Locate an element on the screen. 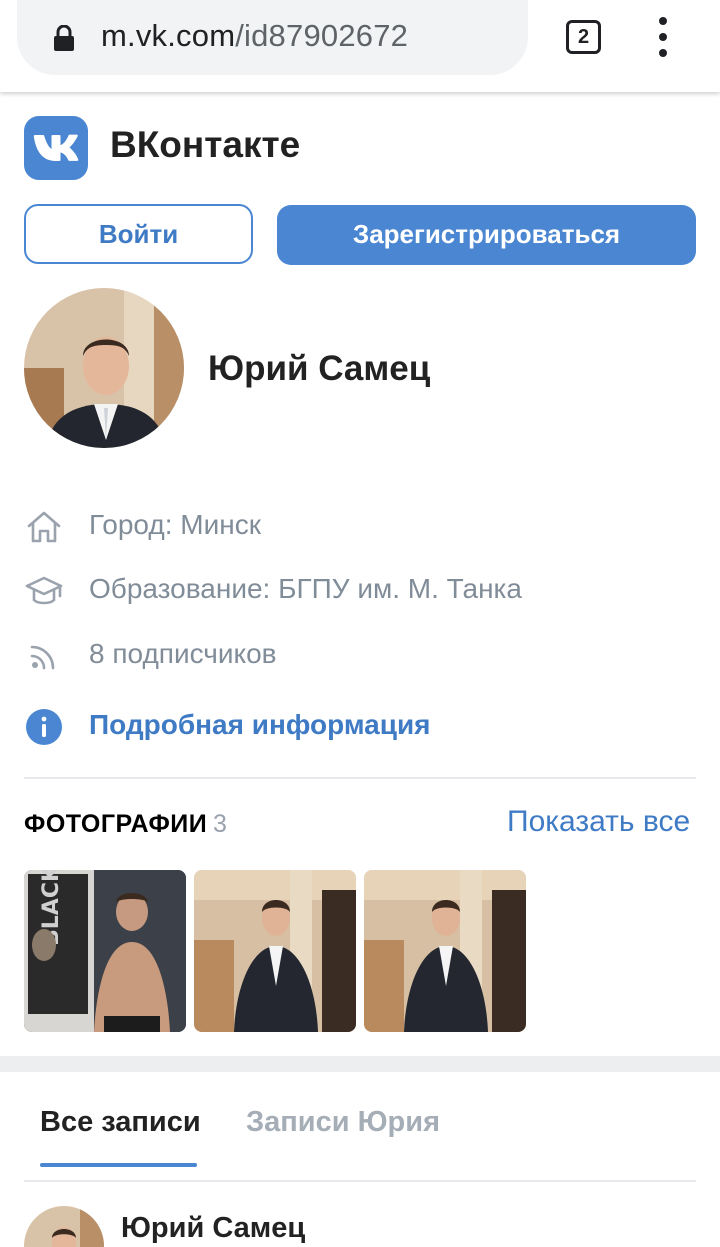  tab-switcher-button: 2 is located at coordinates (583, 37).